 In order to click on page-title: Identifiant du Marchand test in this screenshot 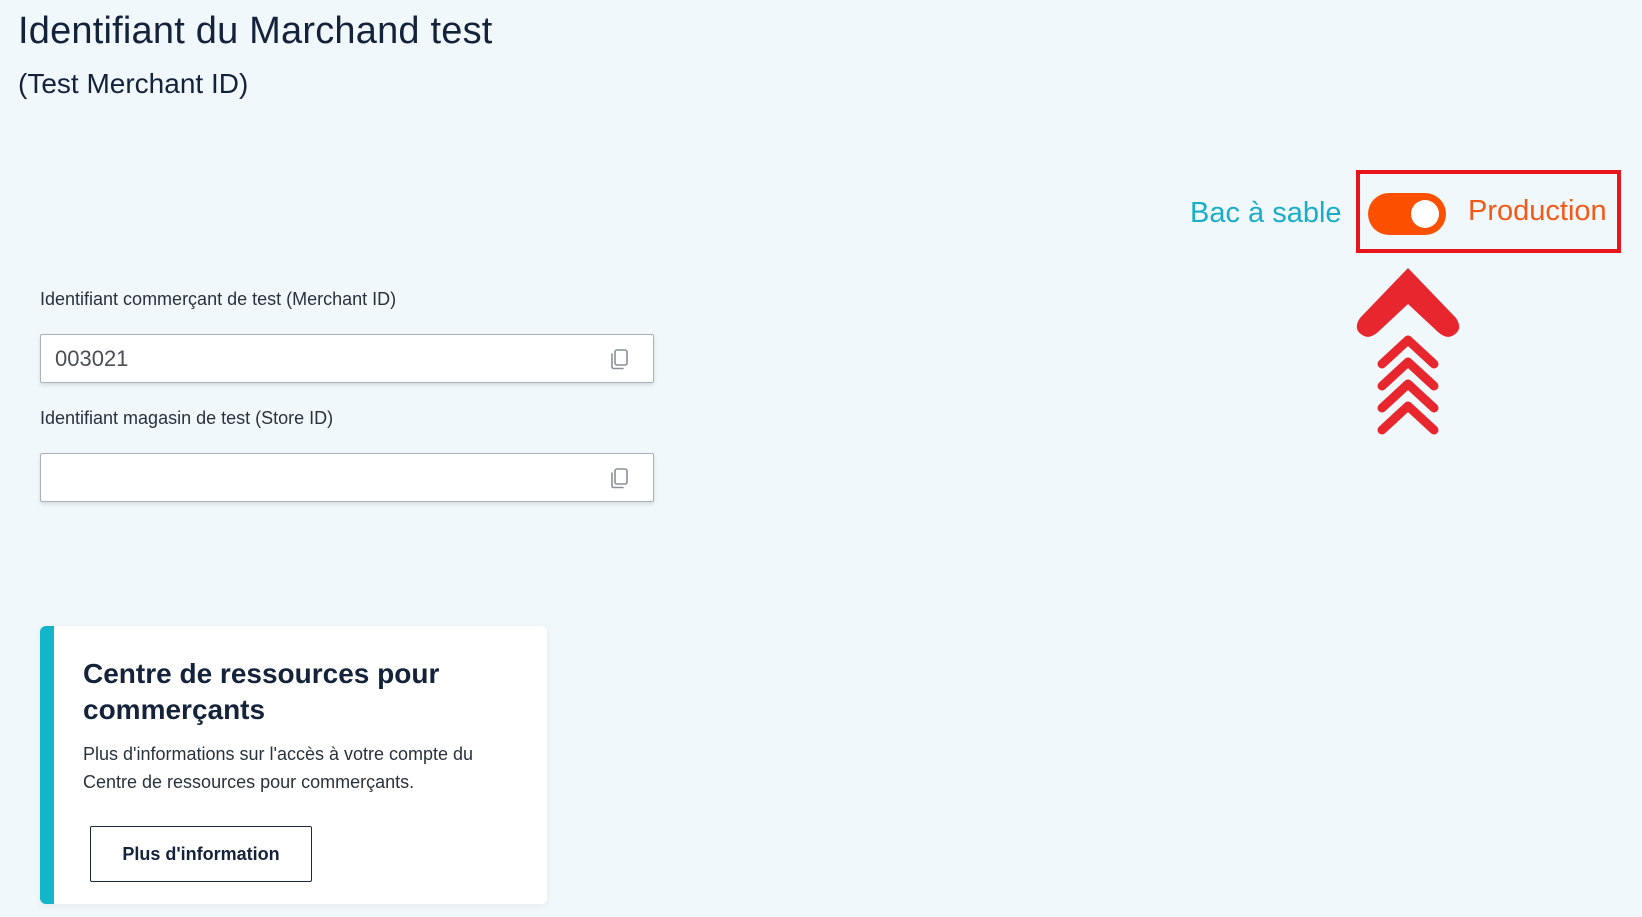, I will do `click(255, 31)`.